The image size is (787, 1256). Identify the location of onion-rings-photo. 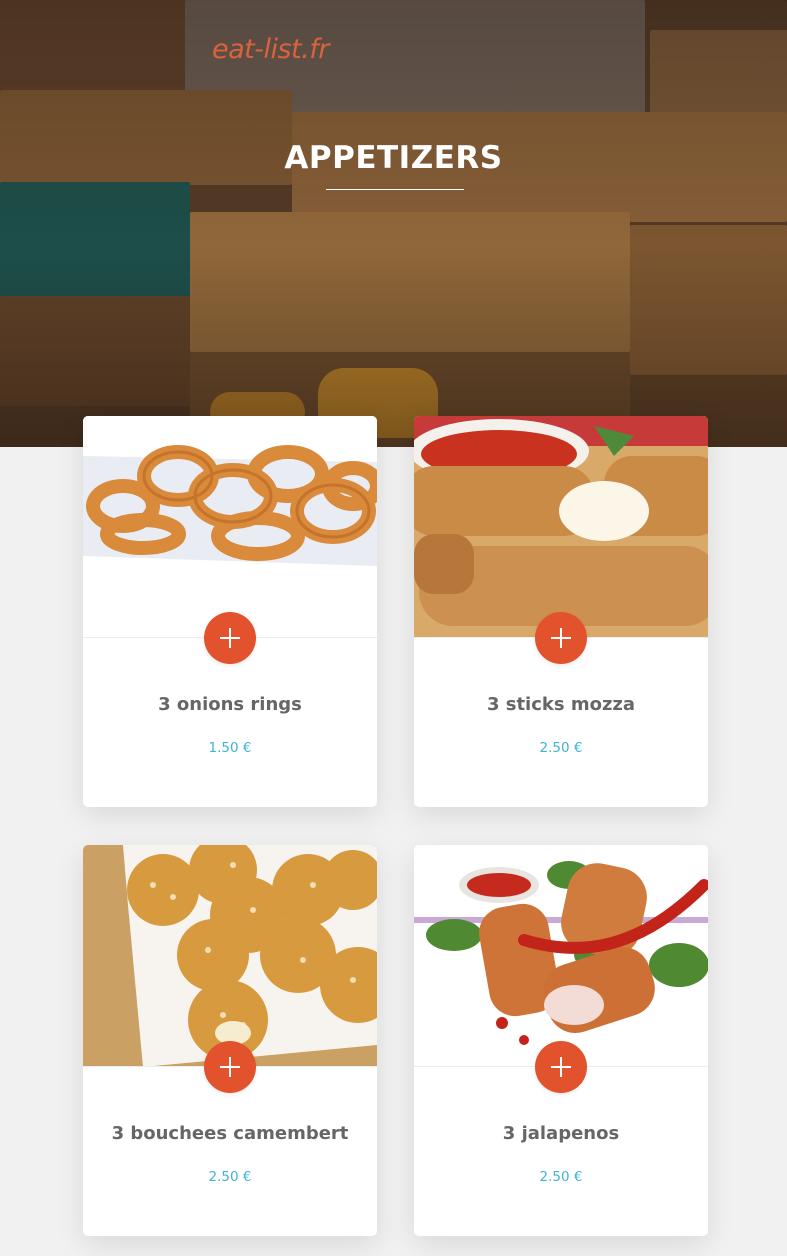
(230, 527).